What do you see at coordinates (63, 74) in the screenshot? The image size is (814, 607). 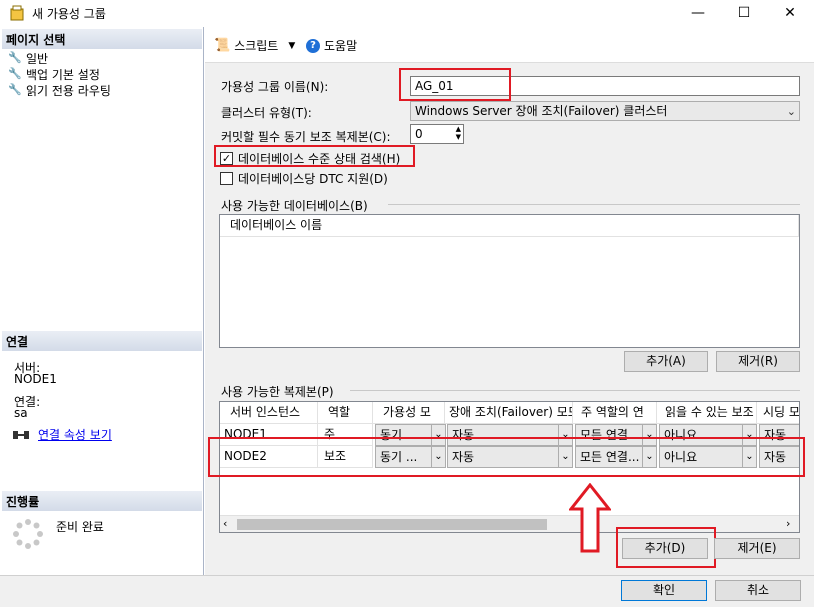 I see `sidebar-item-label: 백업 기본 설정` at bounding box center [63, 74].